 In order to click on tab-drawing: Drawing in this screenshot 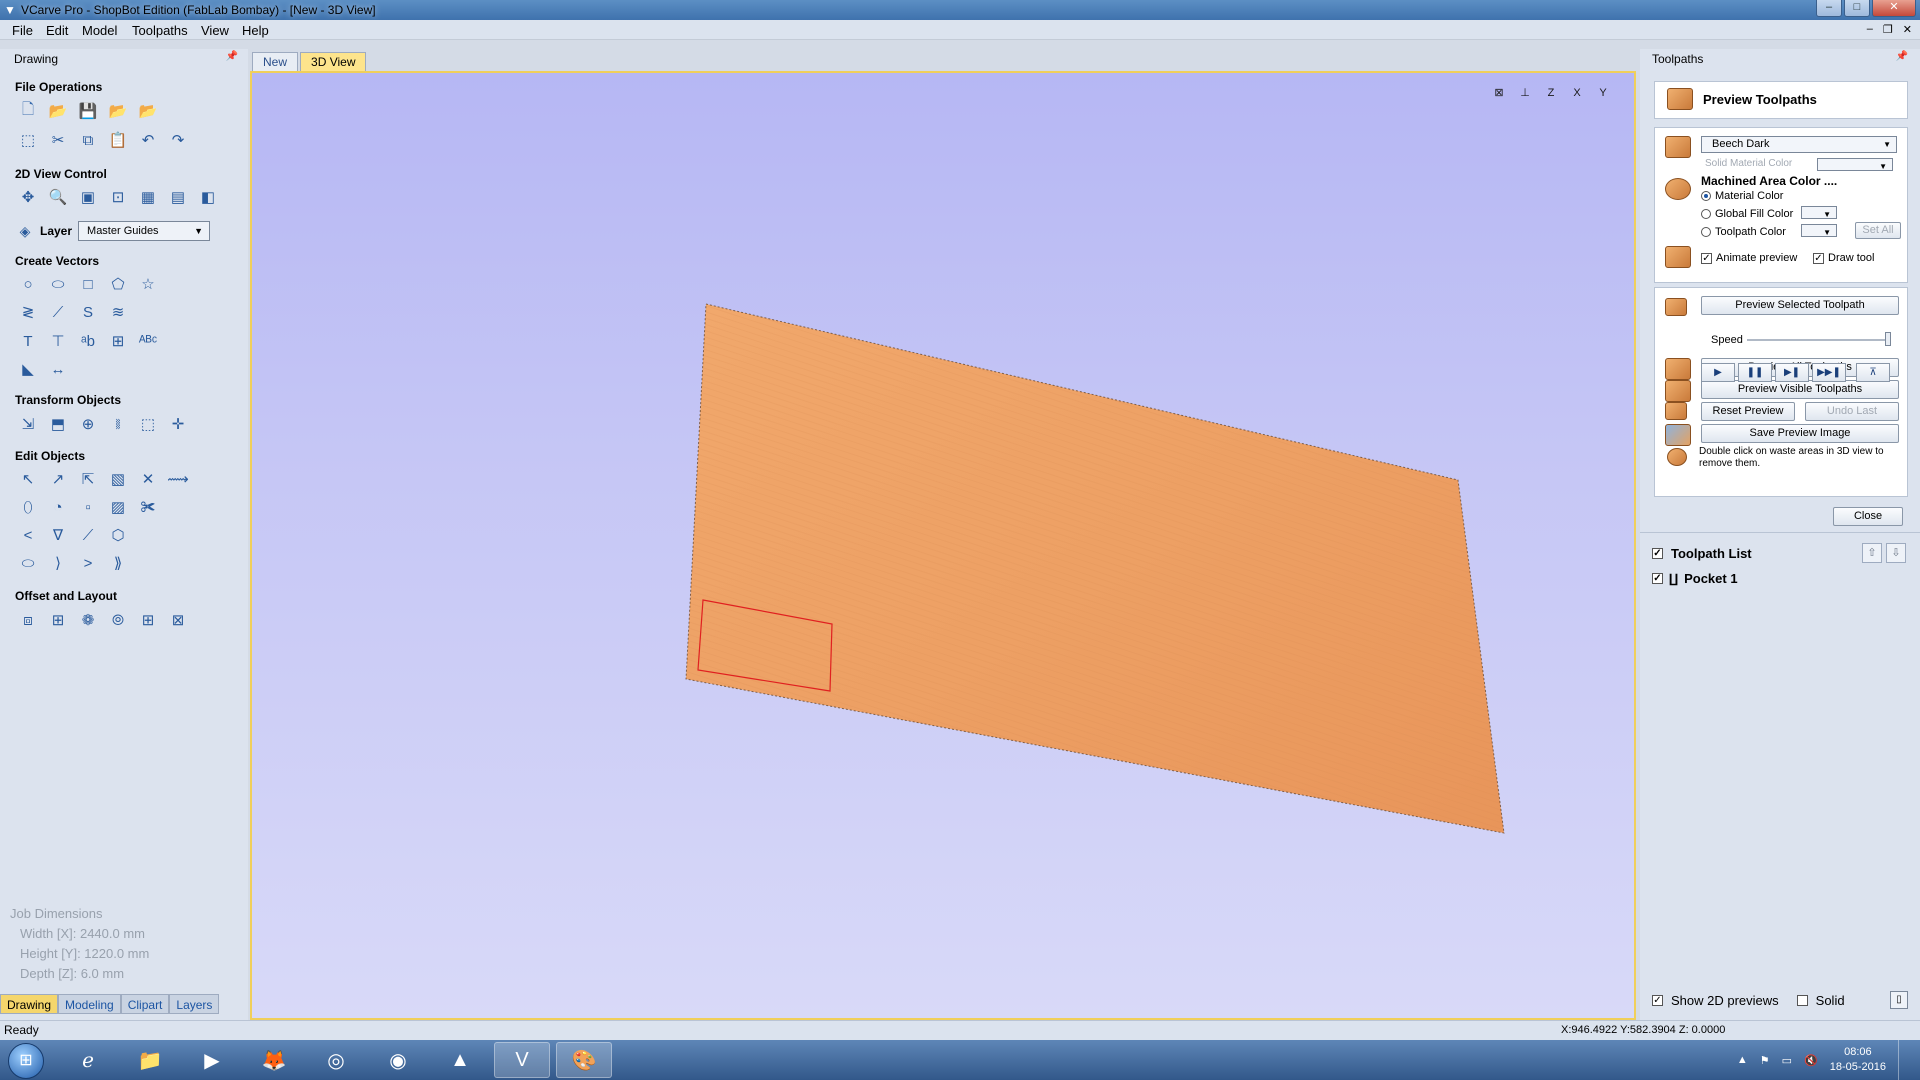, I will do `click(29, 1004)`.